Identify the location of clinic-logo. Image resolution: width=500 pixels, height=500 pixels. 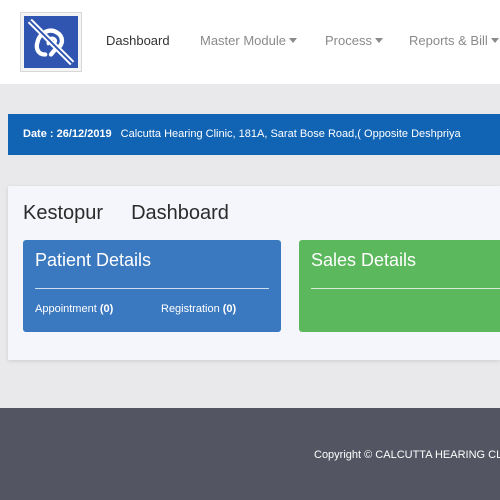
(51, 42).